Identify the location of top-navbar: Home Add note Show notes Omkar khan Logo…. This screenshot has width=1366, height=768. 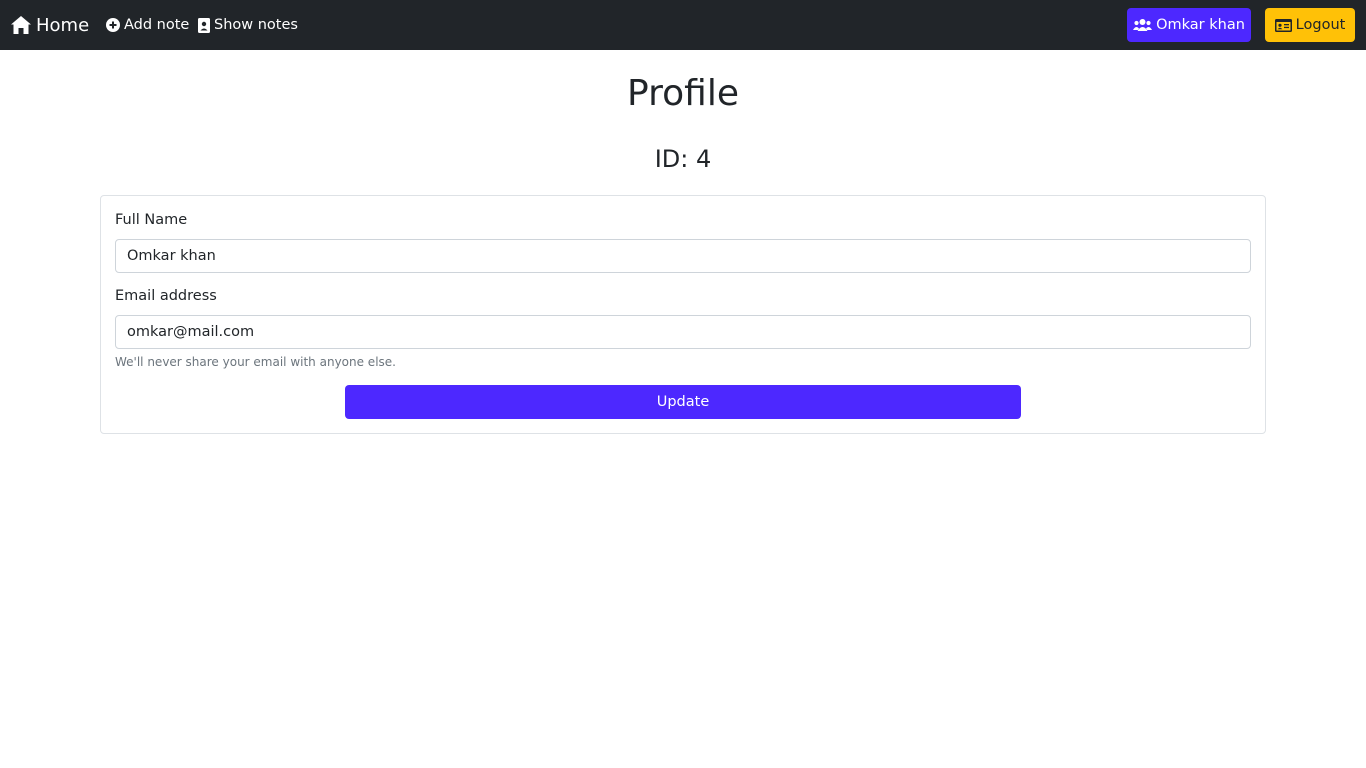
(683, 25).